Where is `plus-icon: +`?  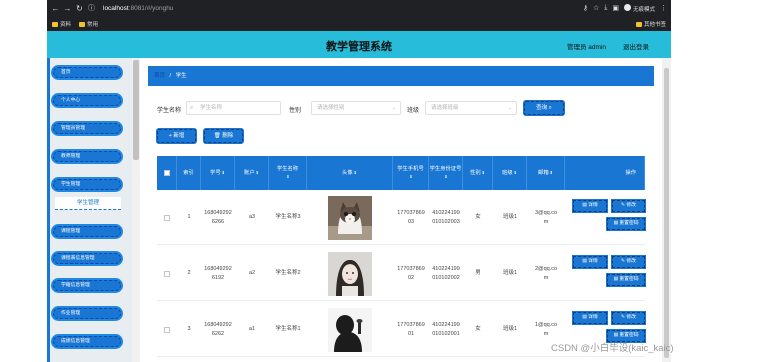 plus-icon: + is located at coordinates (170, 136).